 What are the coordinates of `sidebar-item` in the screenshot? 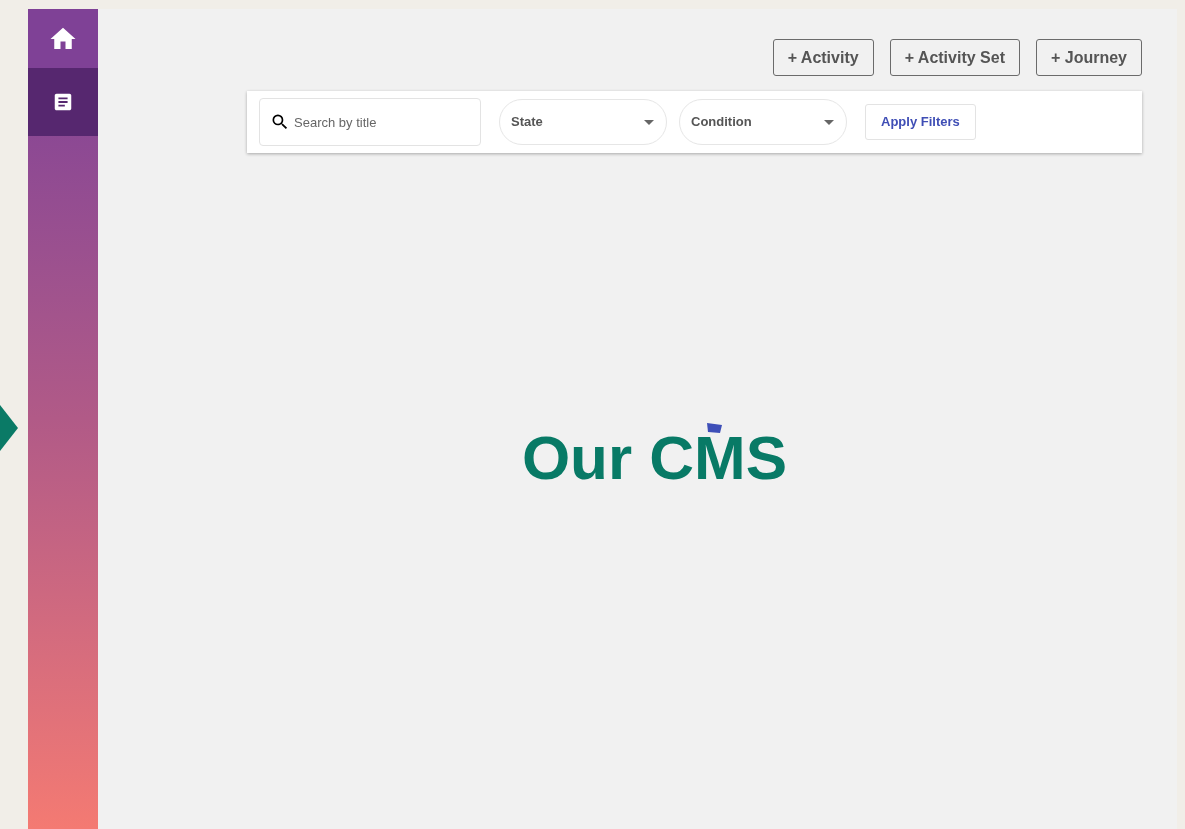 It's located at (63, 102).